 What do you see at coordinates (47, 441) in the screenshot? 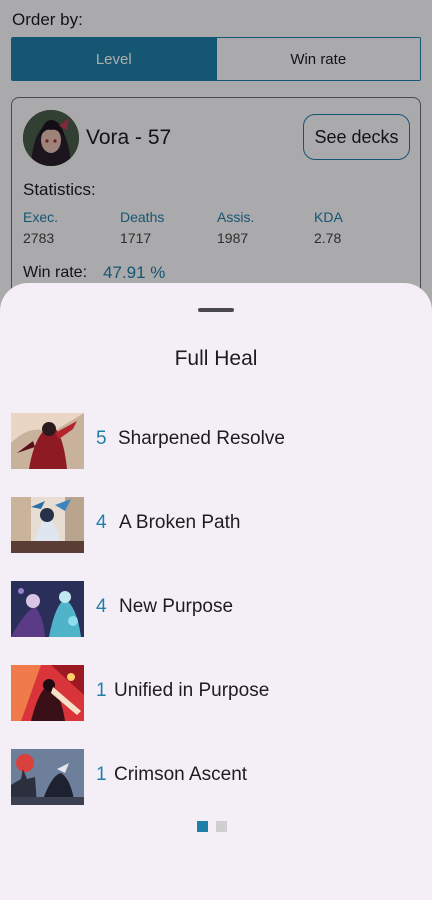
I see `red-warrior-art-thumbnail` at bounding box center [47, 441].